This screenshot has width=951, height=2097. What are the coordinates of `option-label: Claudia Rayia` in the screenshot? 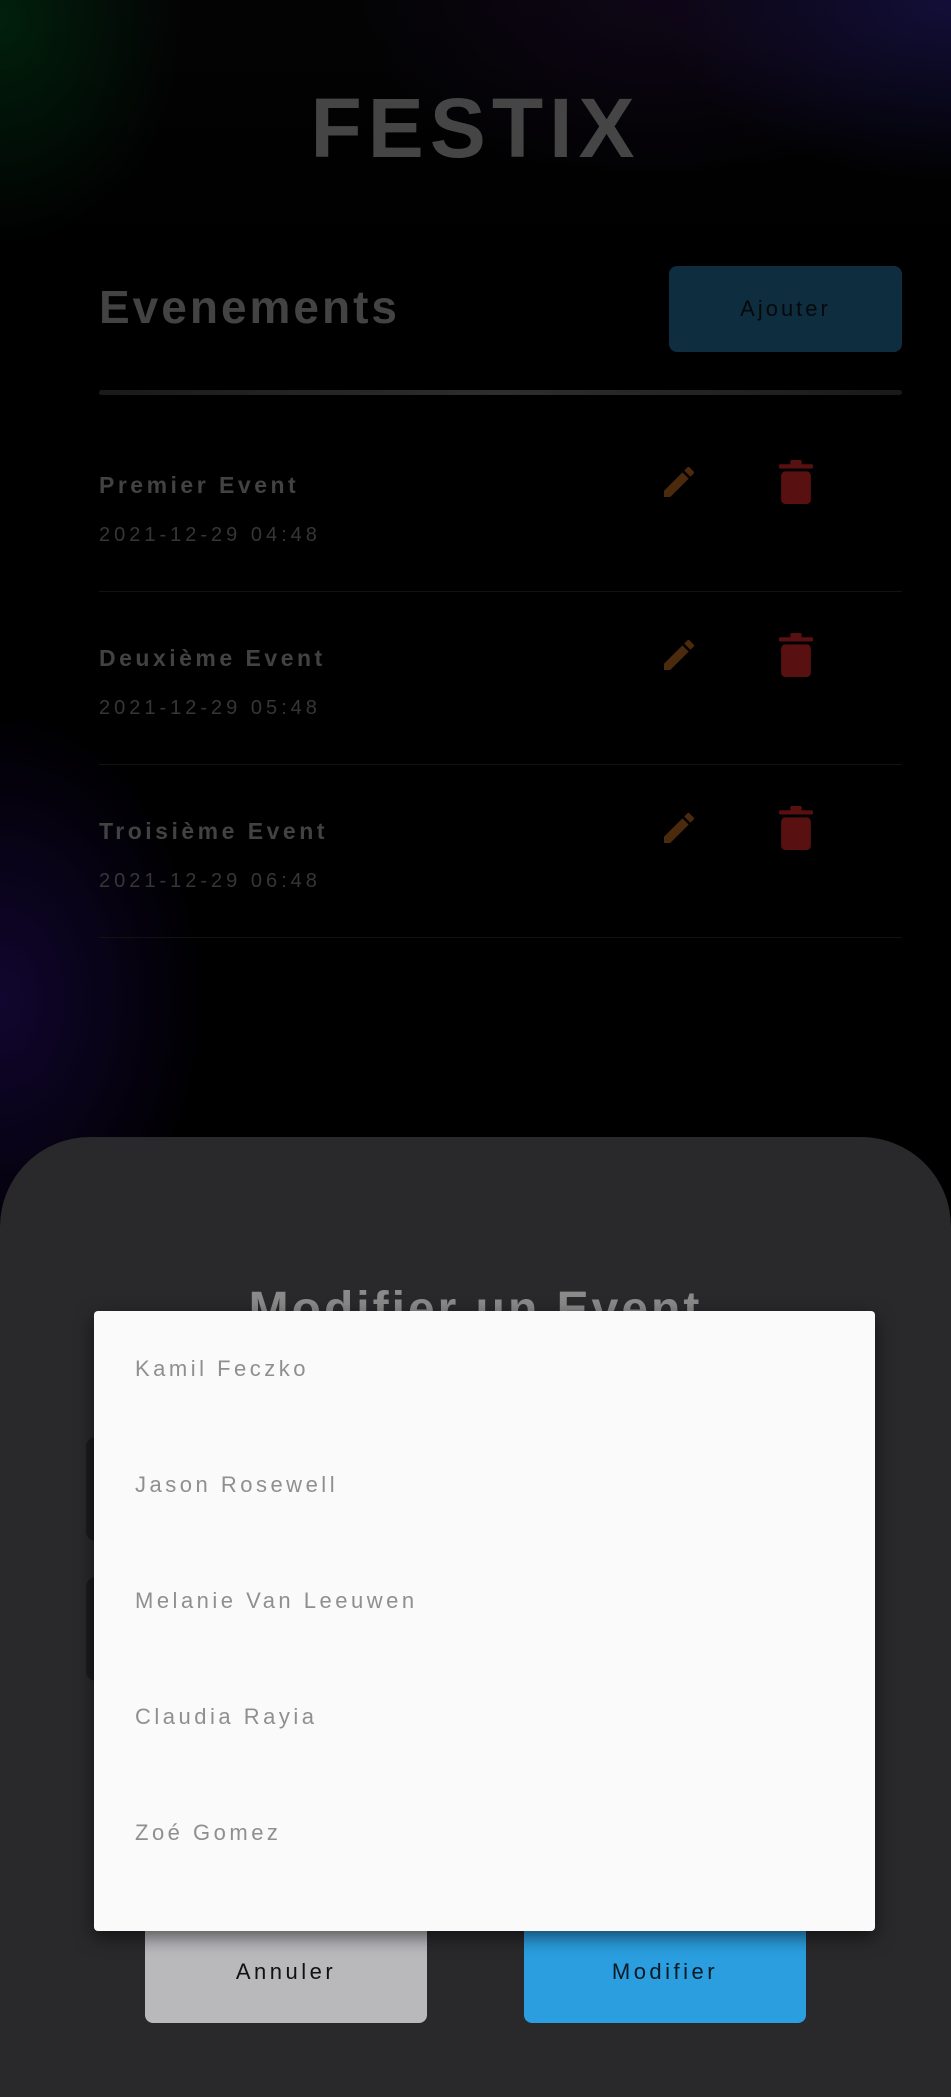 It's located at (226, 1716).